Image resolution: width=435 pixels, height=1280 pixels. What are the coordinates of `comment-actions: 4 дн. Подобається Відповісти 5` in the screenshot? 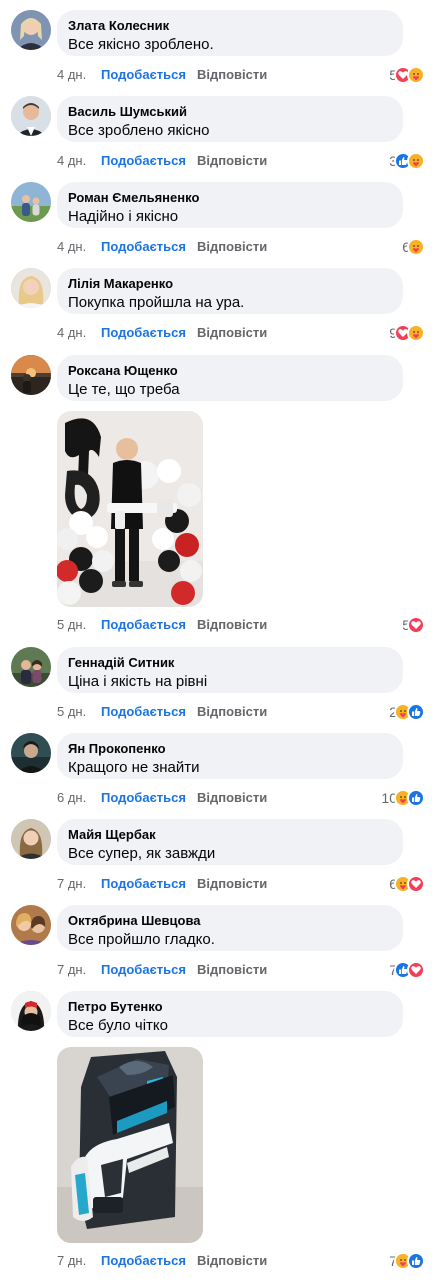 It's located at (243, 75).